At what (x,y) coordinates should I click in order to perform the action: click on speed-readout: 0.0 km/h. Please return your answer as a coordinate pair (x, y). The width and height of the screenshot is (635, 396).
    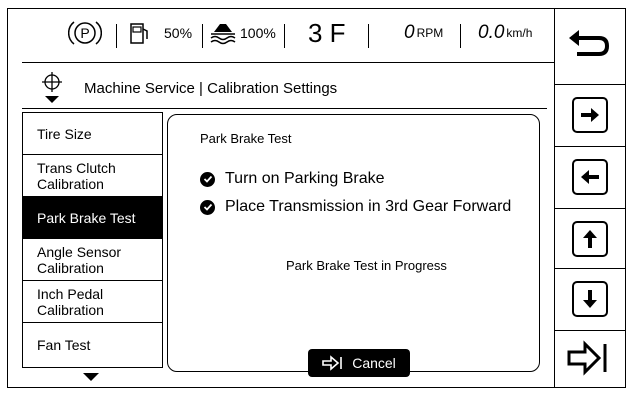
    Looking at the image, I should click on (505, 32).